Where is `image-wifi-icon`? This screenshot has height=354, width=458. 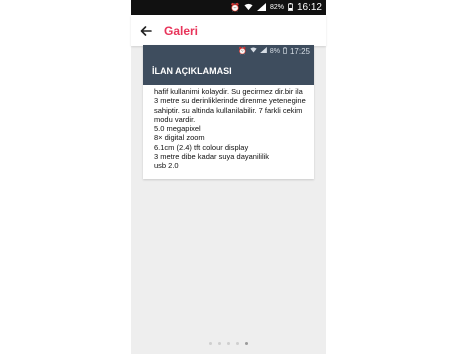
image-wifi-icon is located at coordinates (253, 51).